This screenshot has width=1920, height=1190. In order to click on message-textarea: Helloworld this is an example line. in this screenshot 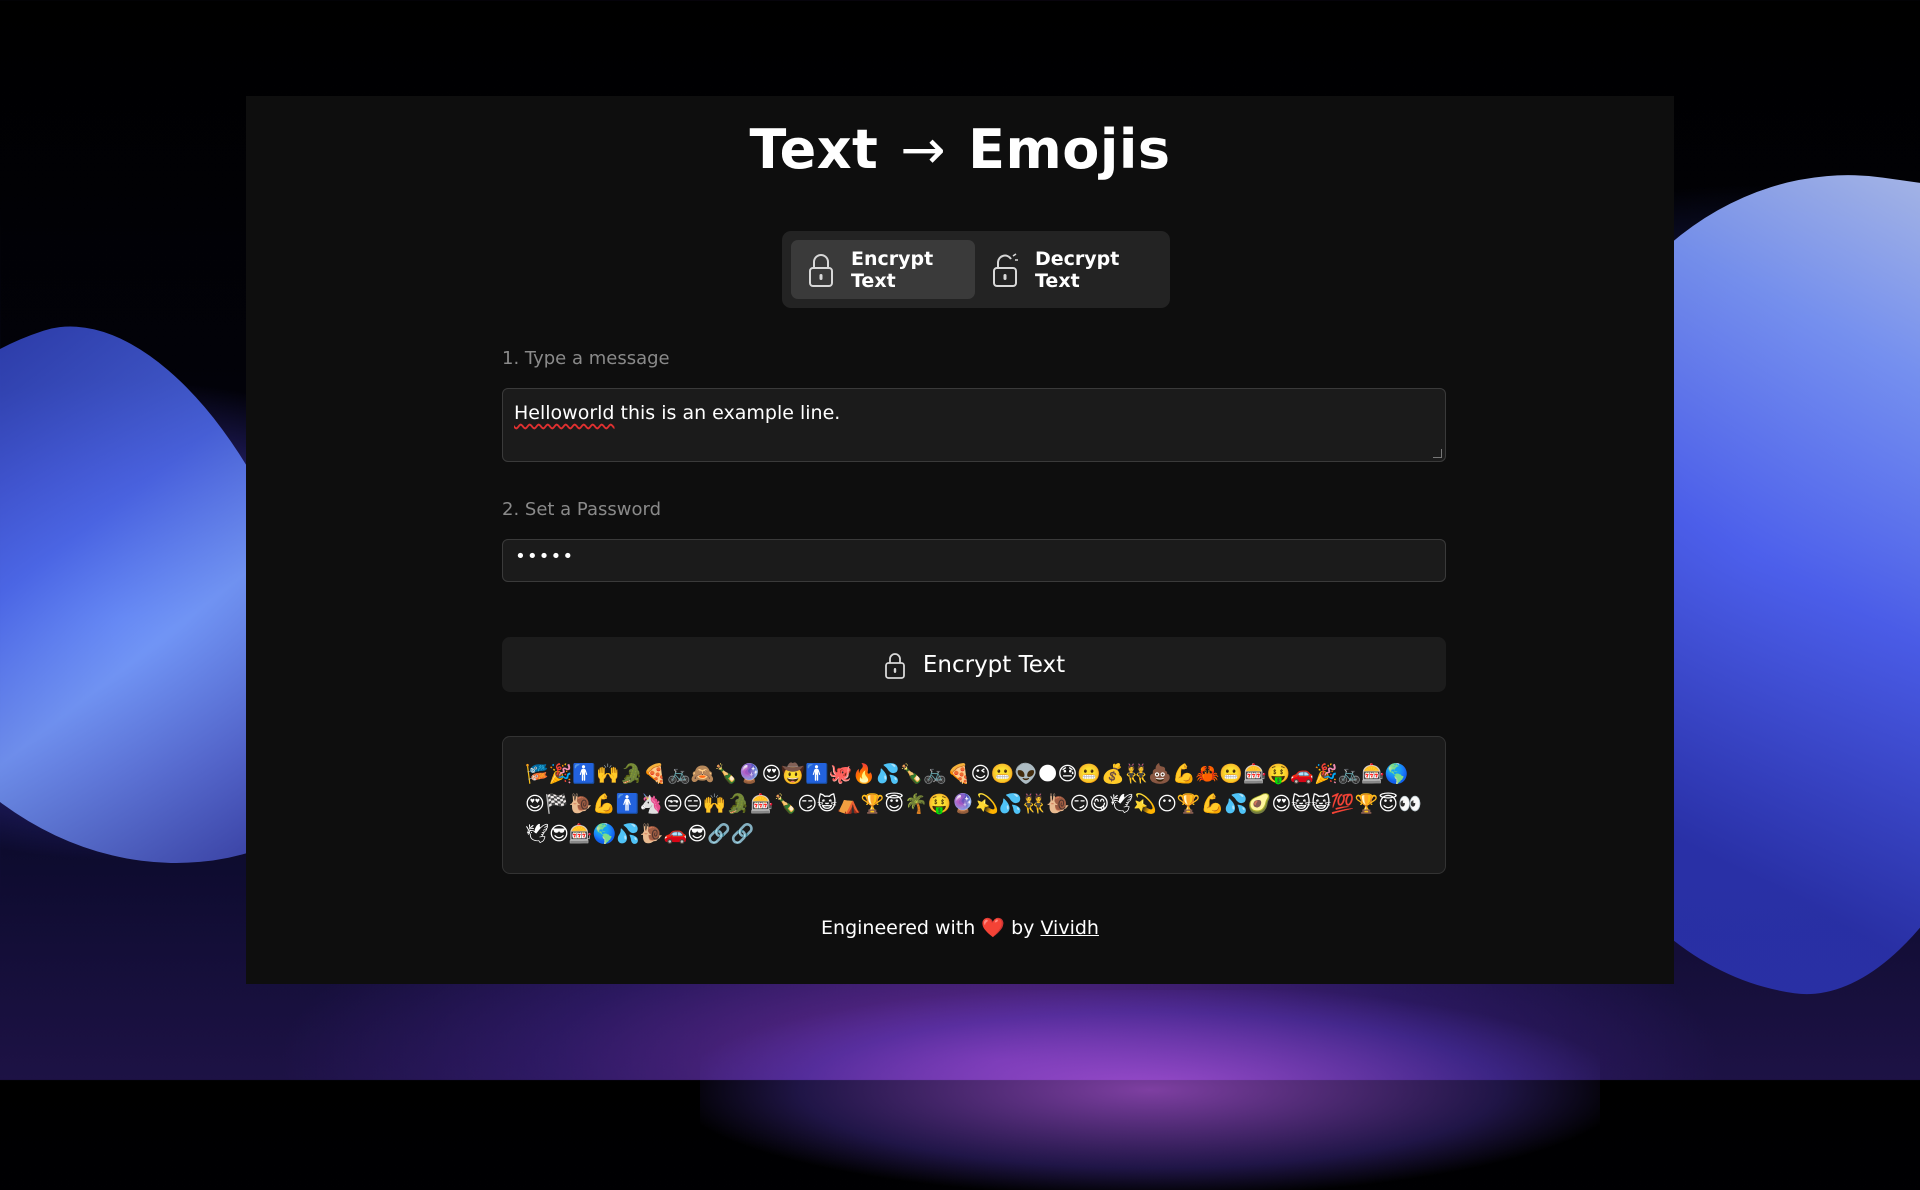, I will do `click(974, 425)`.